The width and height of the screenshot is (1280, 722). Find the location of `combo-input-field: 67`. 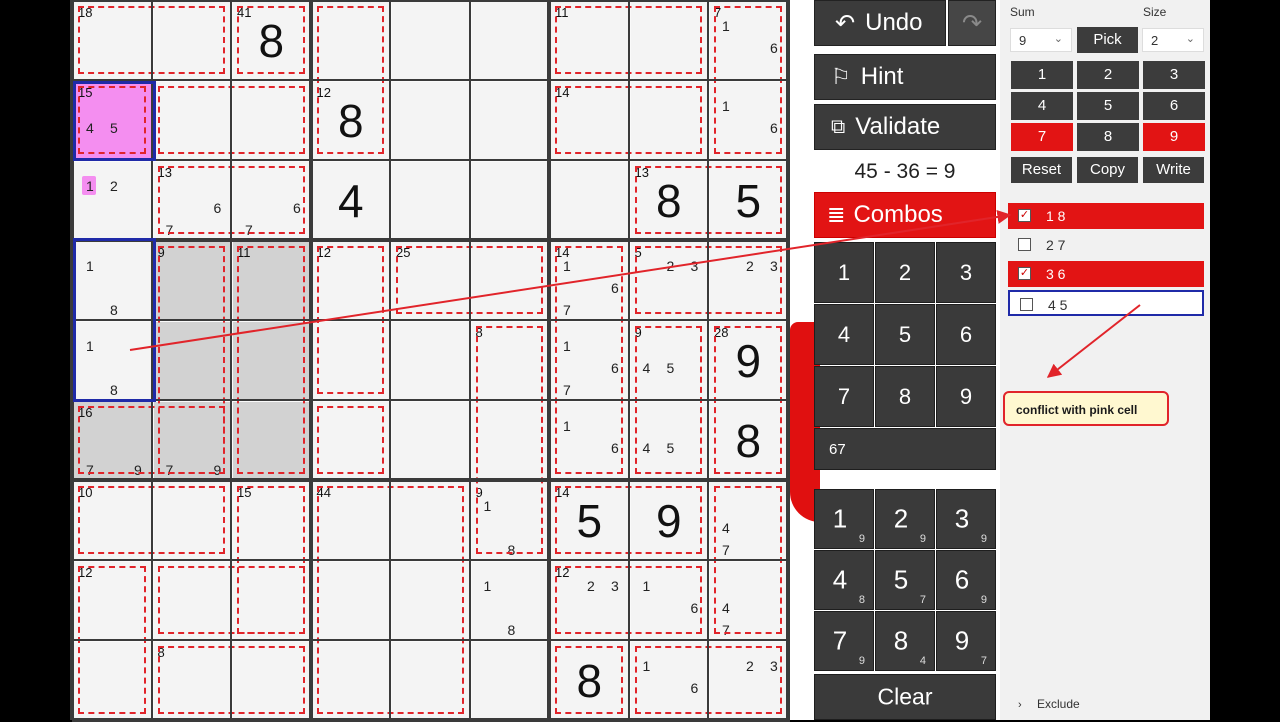

combo-input-field: 67 is located at coordinates (905, 449).